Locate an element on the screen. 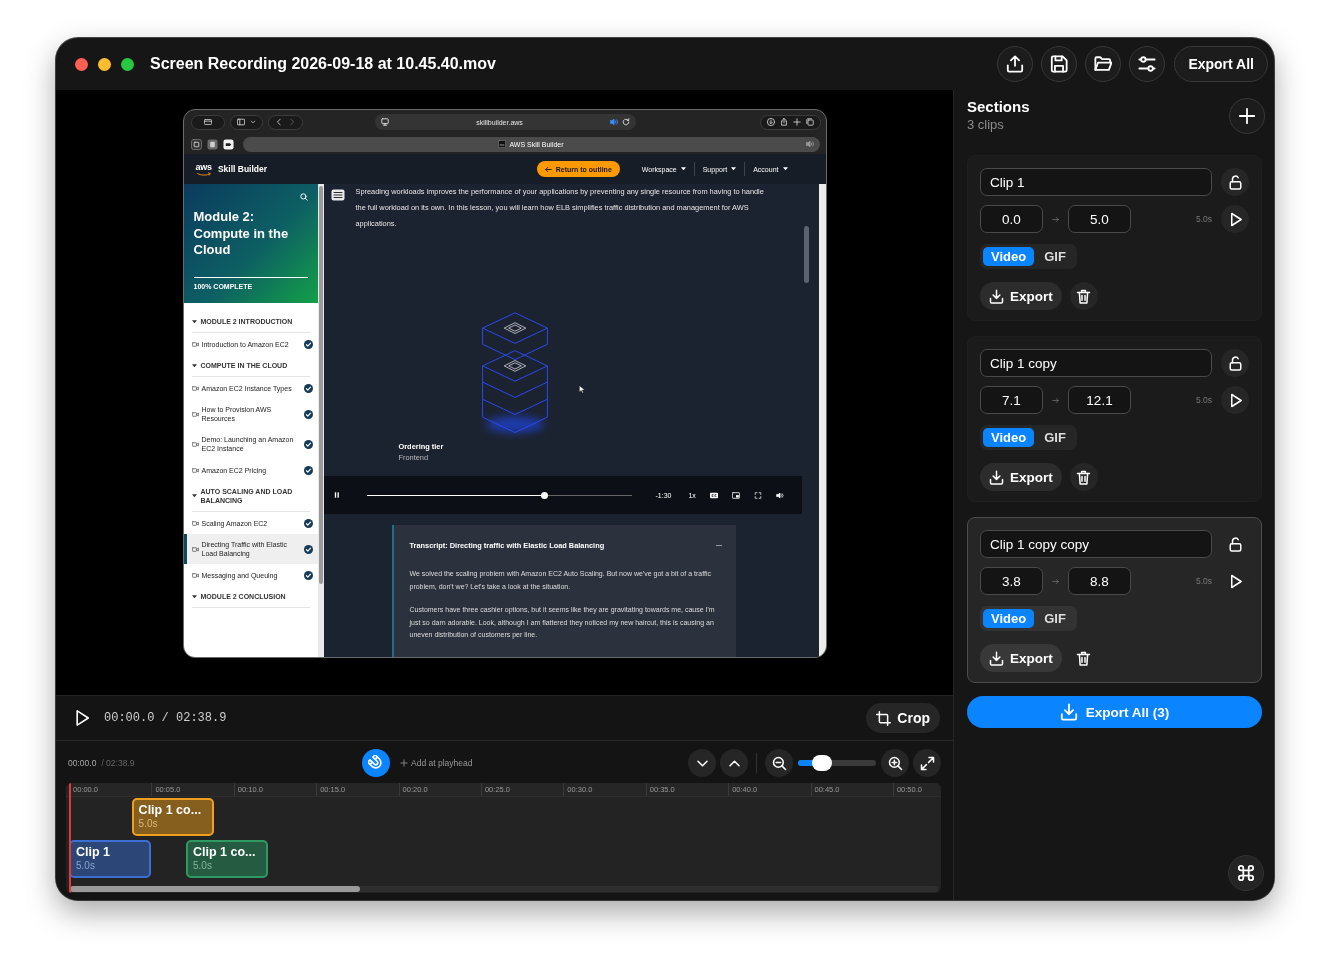 The height and width of the screenshot is (975, 1330). search-icon is located at coordinates (303, 197).